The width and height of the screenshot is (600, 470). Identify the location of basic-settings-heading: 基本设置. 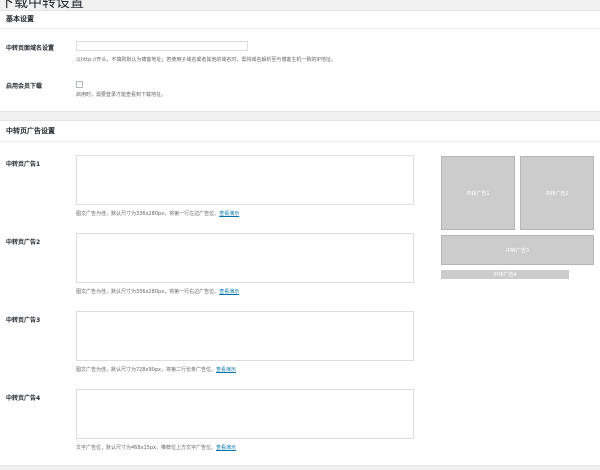
(300, 20).